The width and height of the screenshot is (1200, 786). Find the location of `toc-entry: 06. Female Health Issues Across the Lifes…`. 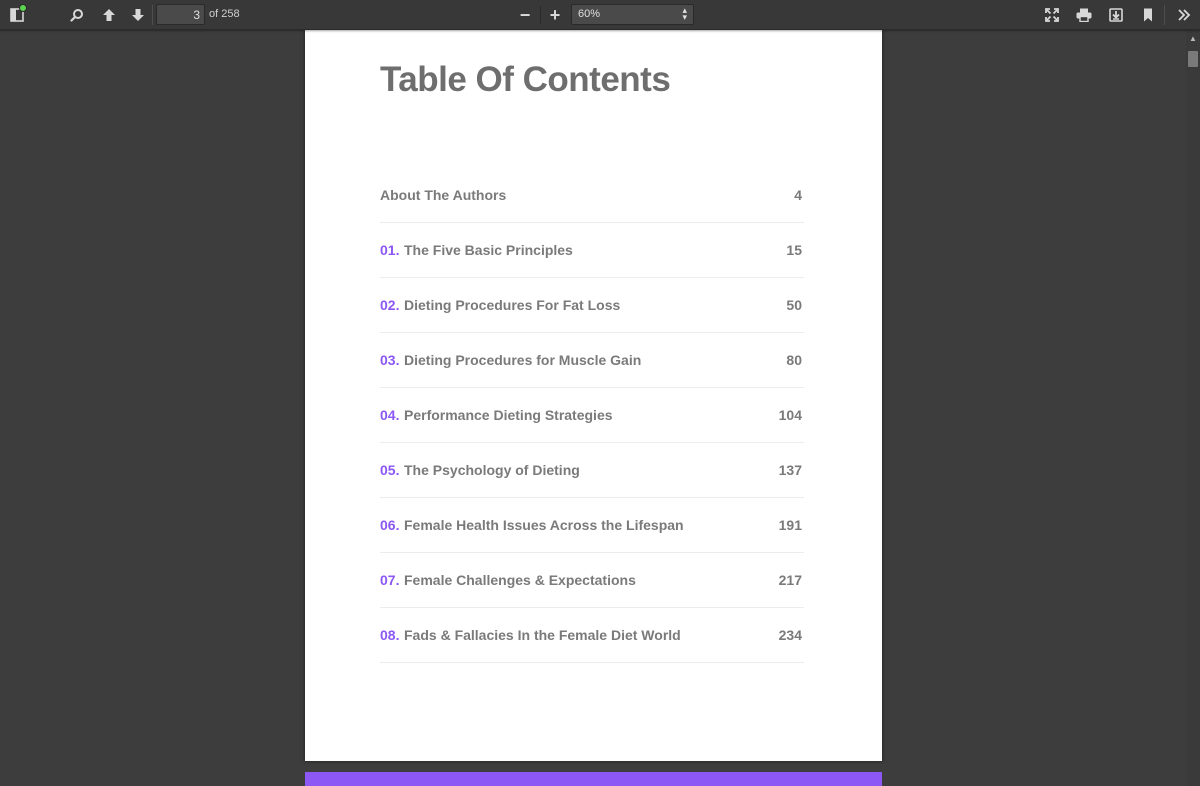

toc-entry: 06. Female Health Issues Across the Lifes… is located at coordinates (592, 525).